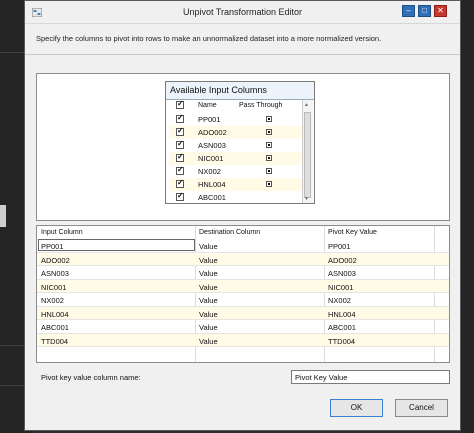 This screenshot has height=433, width=474. I want to click on pivot-key-value-cell: ADO002, so click(342, 260).